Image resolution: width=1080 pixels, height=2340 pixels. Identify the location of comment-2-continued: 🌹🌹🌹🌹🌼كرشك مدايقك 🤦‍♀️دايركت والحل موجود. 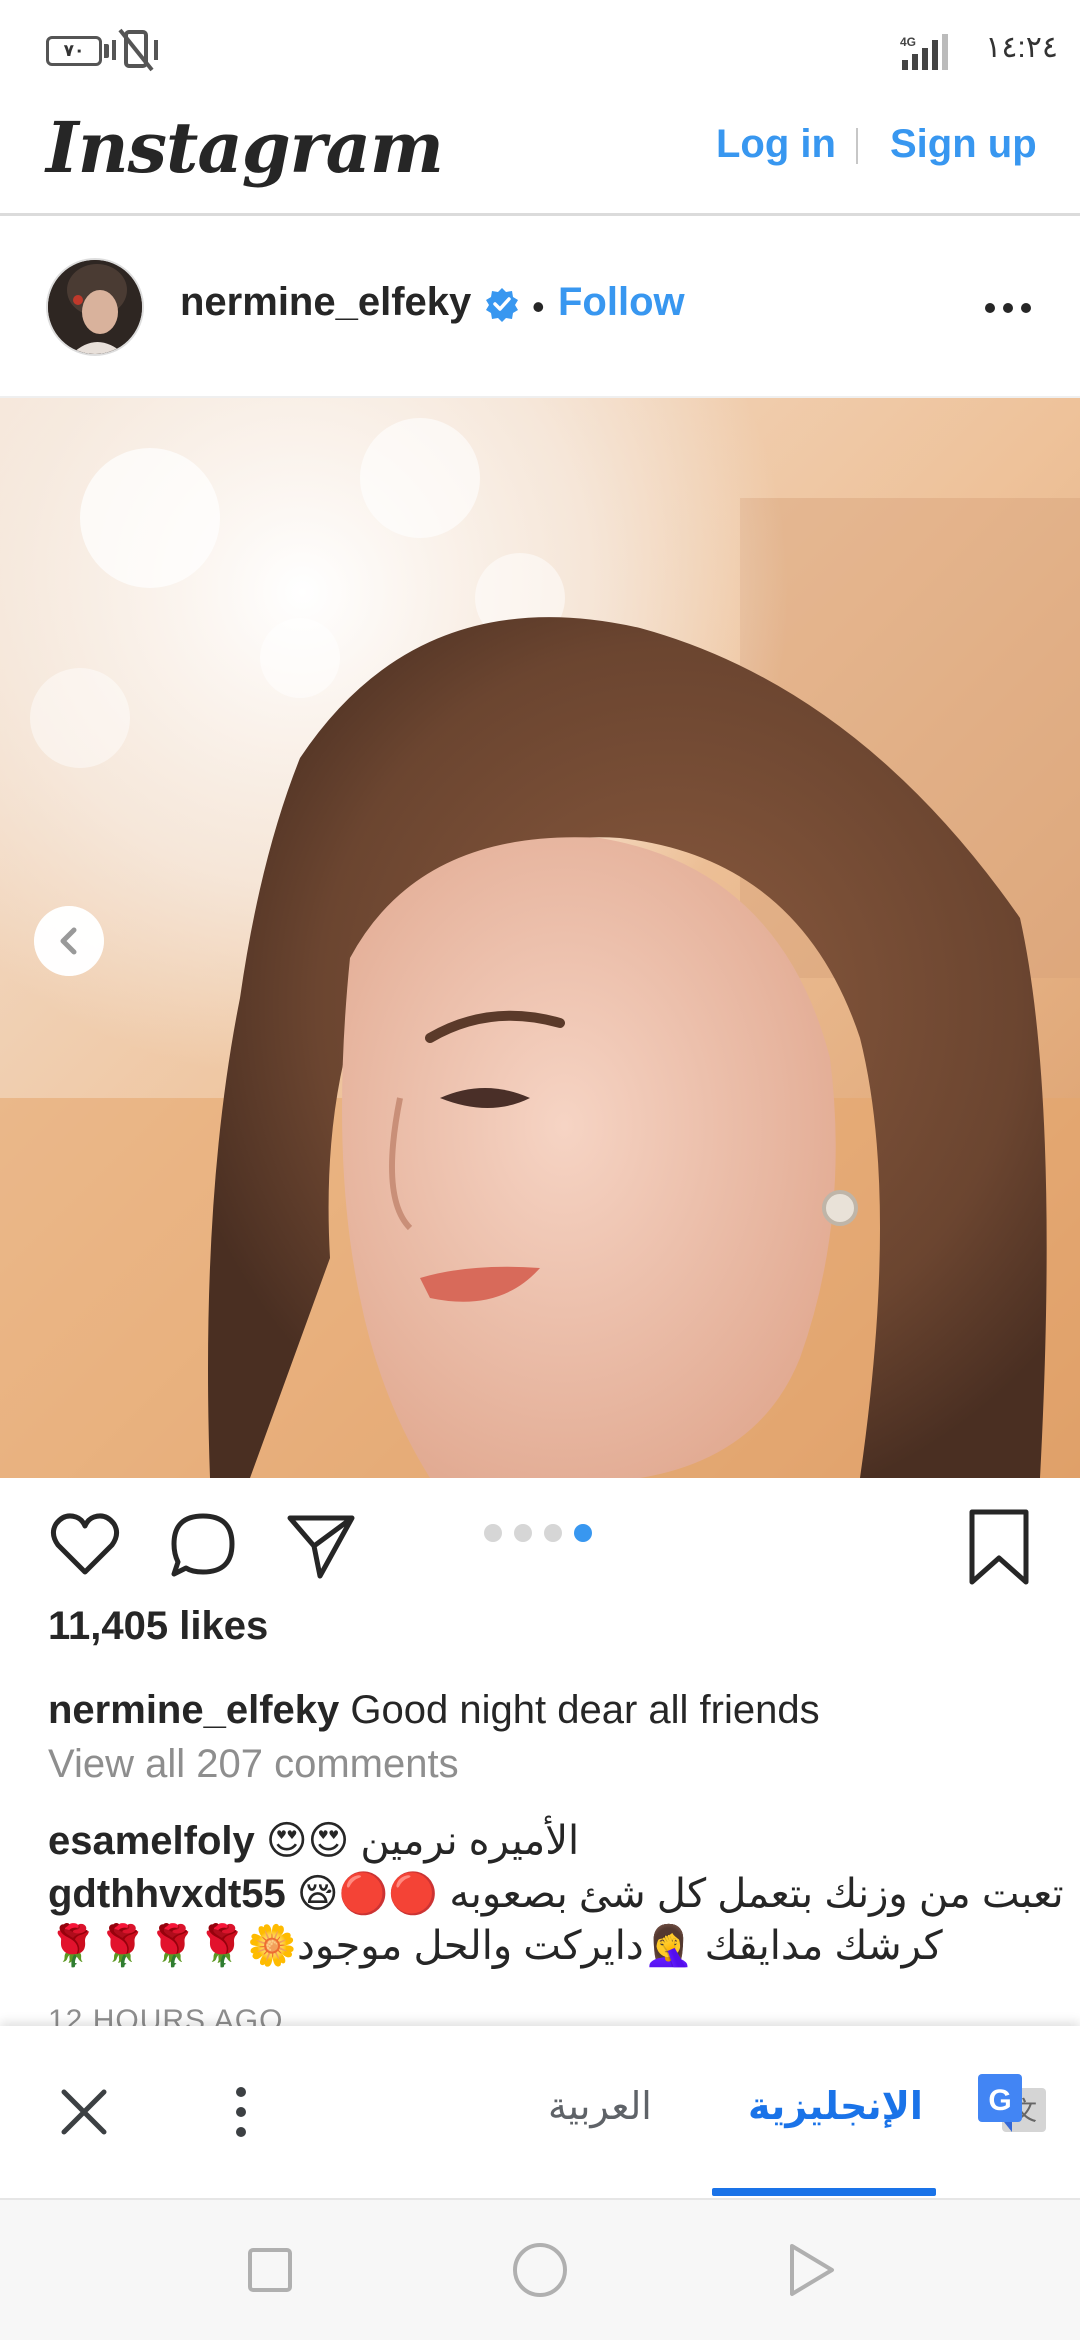
(543, 1945).